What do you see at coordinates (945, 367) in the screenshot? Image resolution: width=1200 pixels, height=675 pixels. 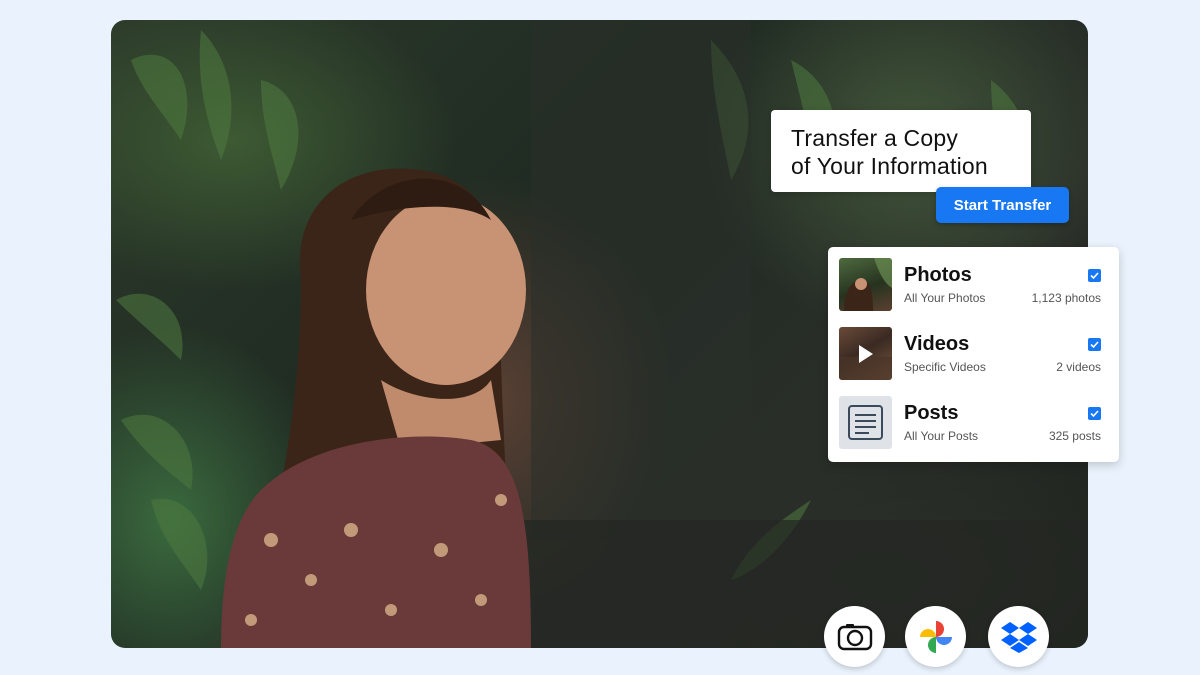 I see `media-scope: Specific Videos` at bounding box center [945, 367].